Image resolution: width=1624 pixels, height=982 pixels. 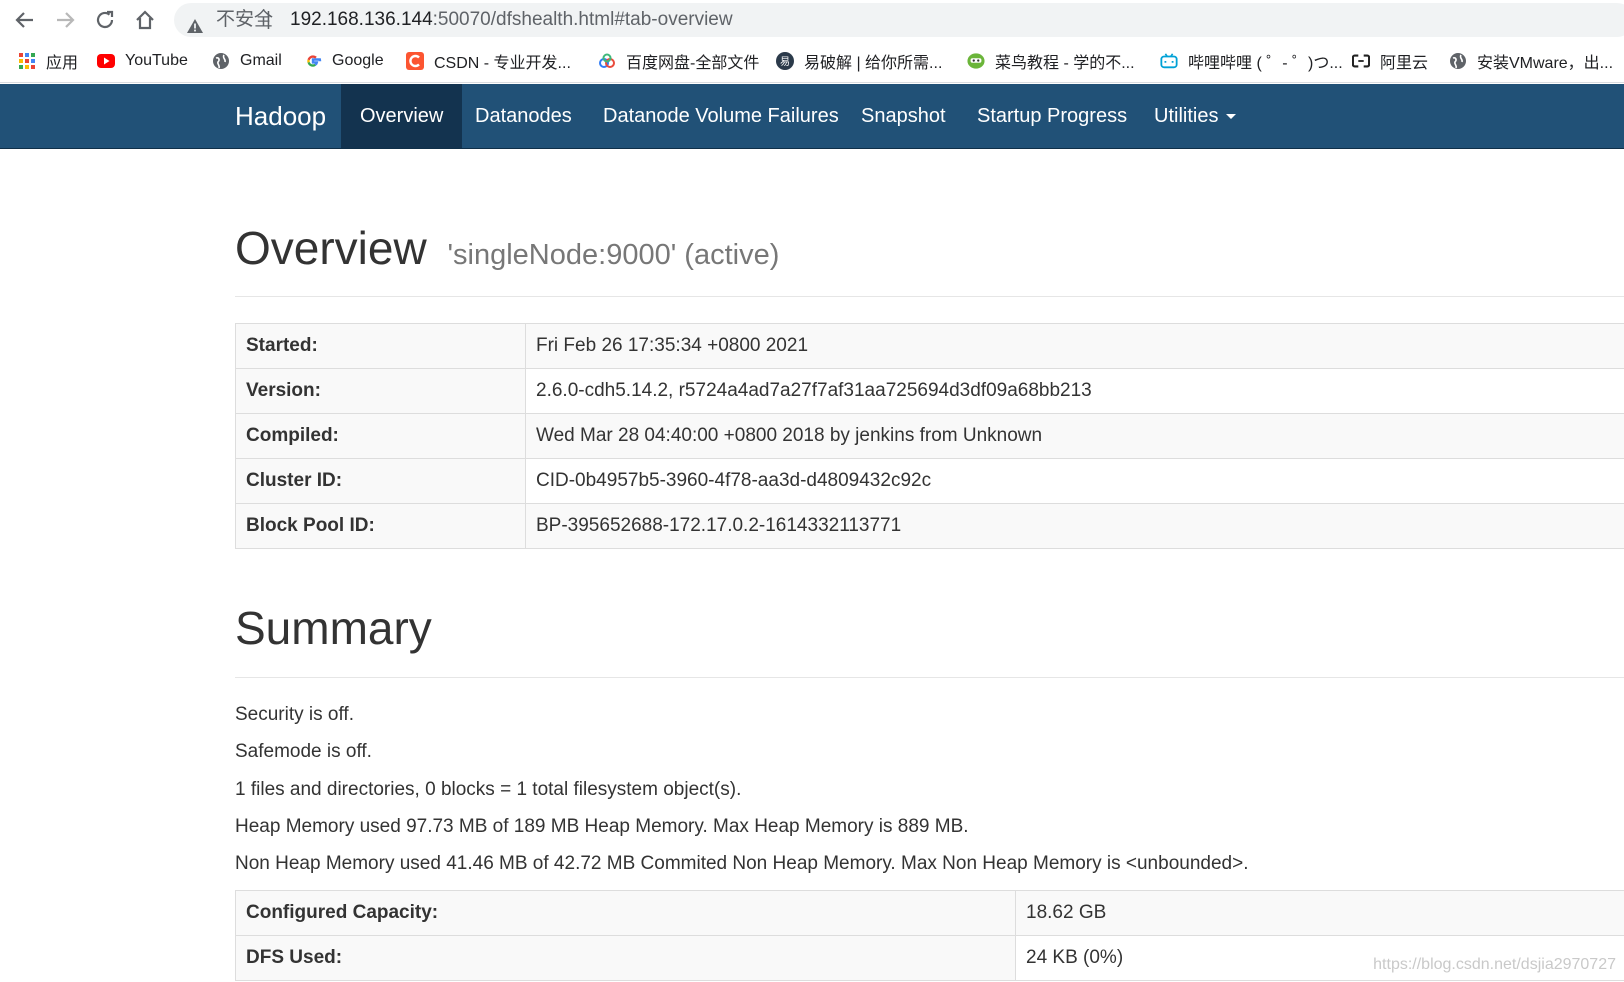 I want to click on bookmark-google: Google, so click(x=344, y=61).